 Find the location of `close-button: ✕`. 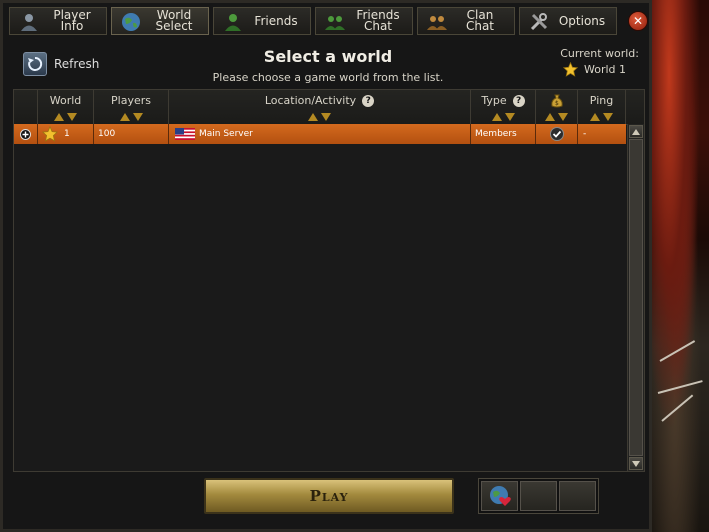

close-button: ✕ is located at coordinates (638, 21).